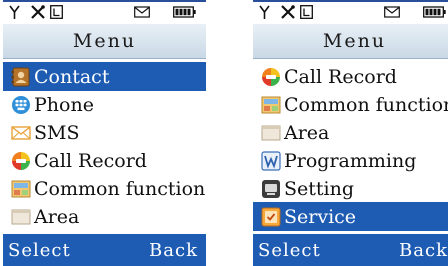 The image size is (448, 266). What do you see at coordinates (320, 216) in the screenshot?
I see `menu-item-label: Service` at bounding box center [320, 216].